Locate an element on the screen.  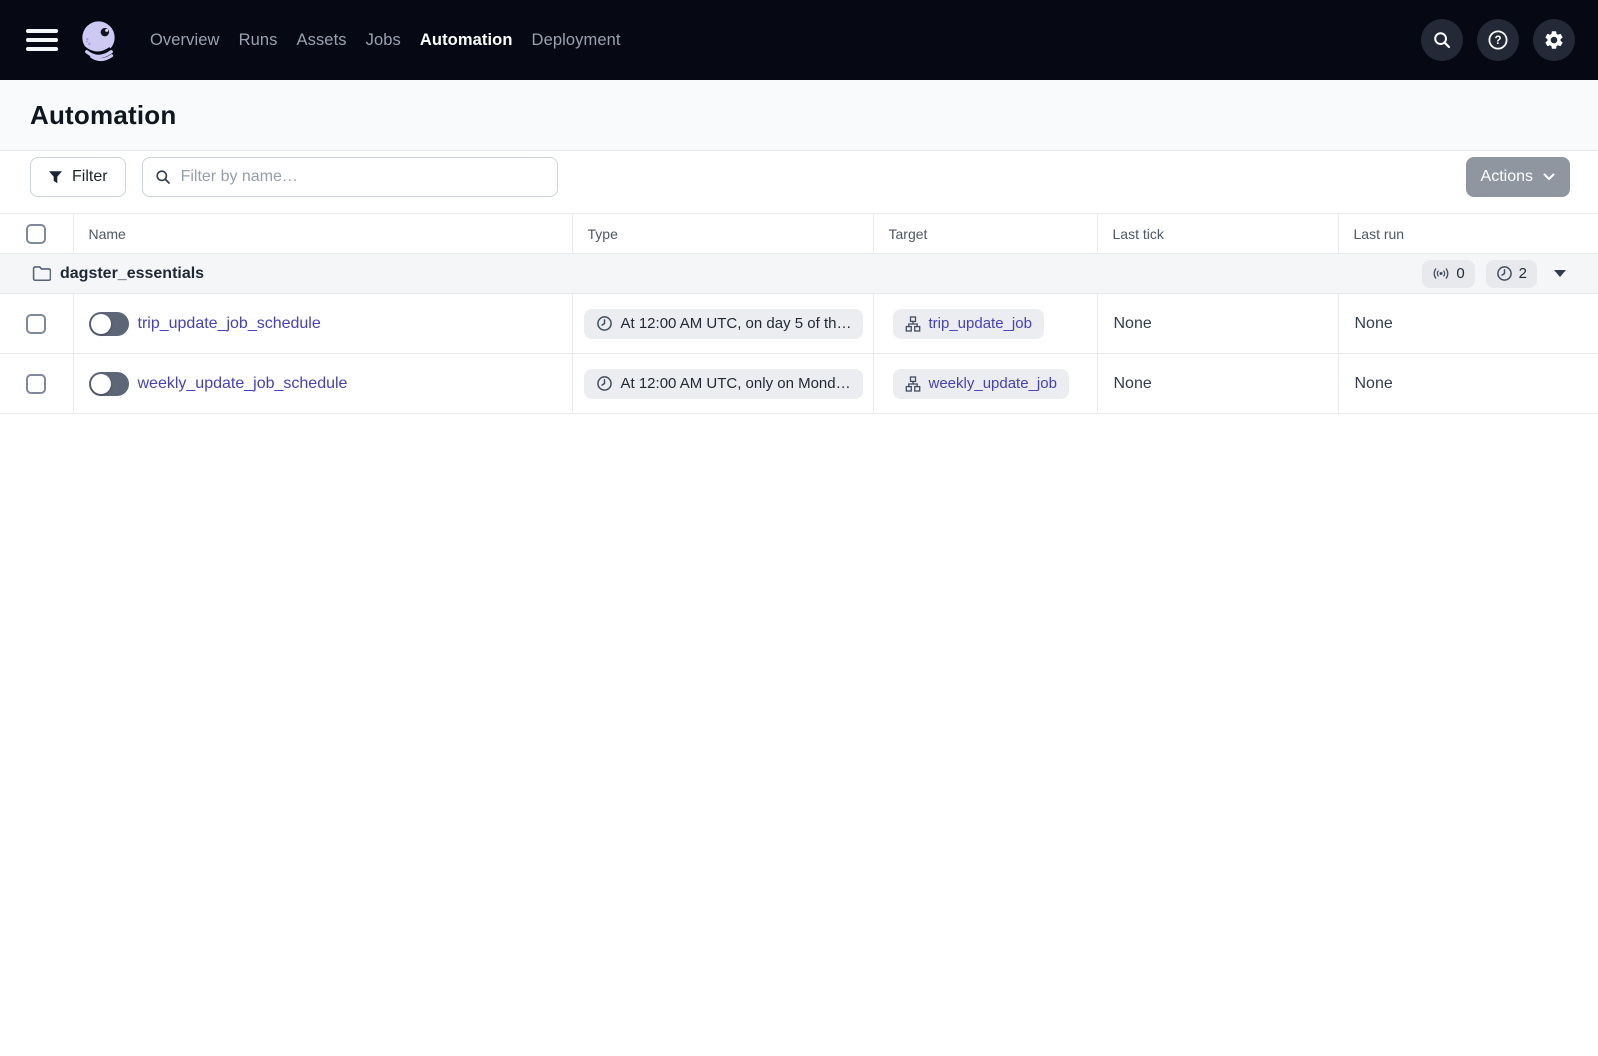
search-input is located at coordinates (349, 177).